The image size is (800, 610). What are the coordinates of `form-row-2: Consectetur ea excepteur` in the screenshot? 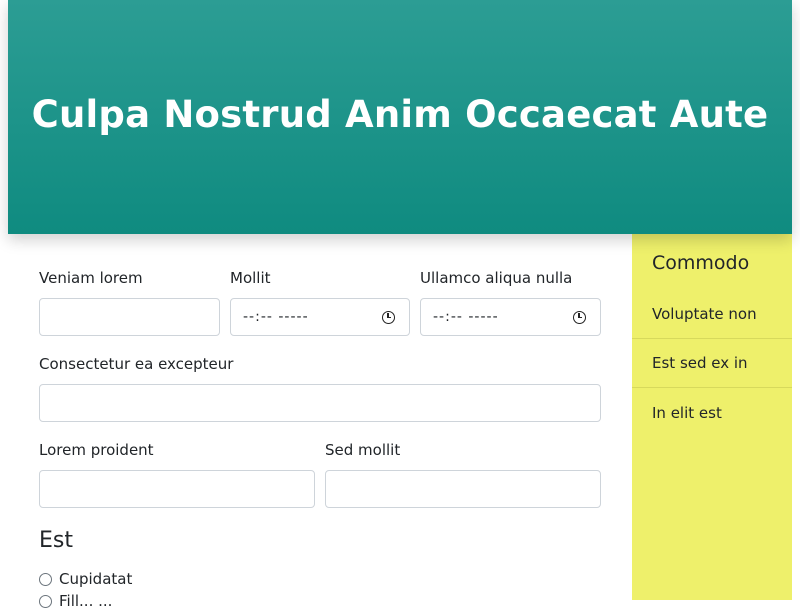 It's located at (320, 388).